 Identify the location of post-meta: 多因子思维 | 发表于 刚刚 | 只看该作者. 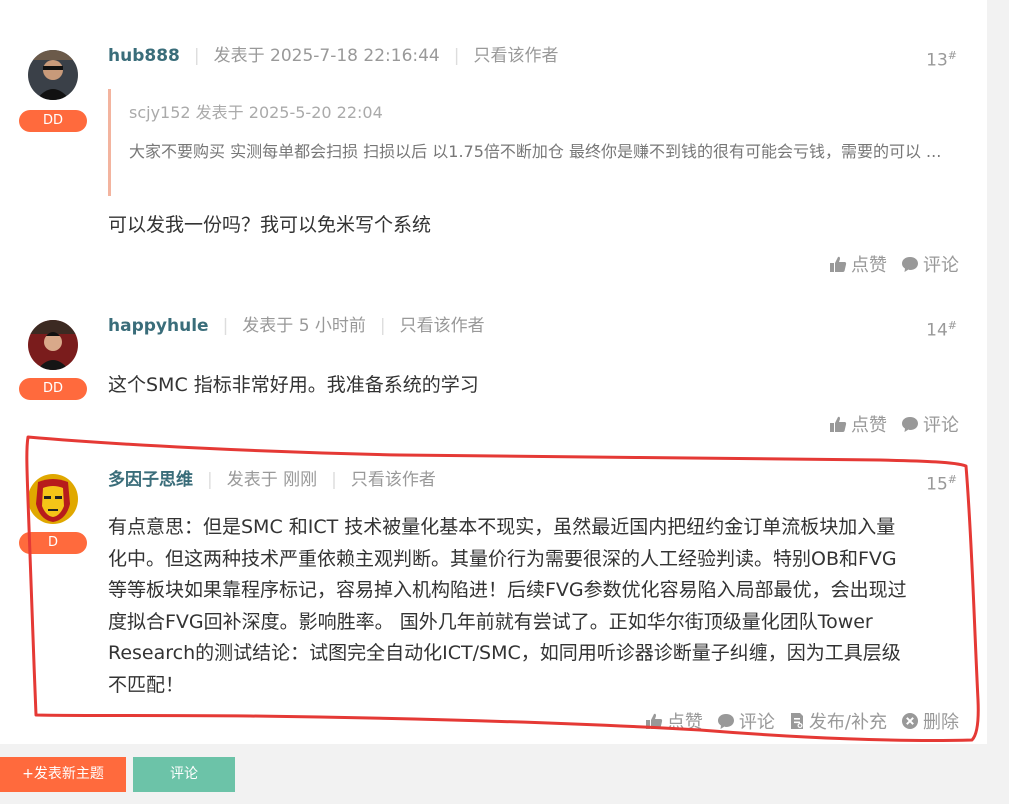
(272, 480).